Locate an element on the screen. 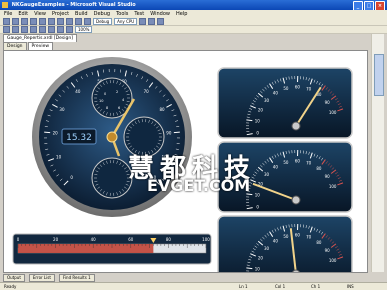 Image resolution: width=387 pixels, height=290 pixels. tab-error-list: Error List is located at coordinates (41, 278).